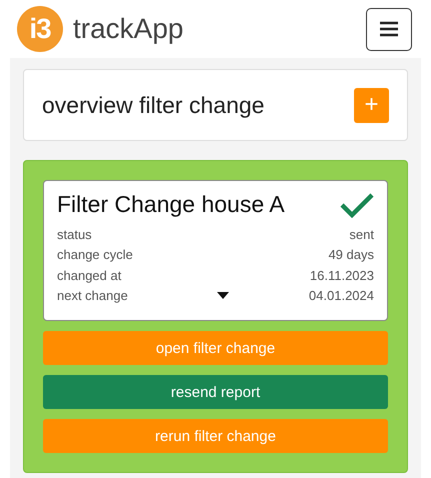  Describe the element at coordinates (215, 436) in the screenshot. I see `action-button: rerun filter change` at that location.